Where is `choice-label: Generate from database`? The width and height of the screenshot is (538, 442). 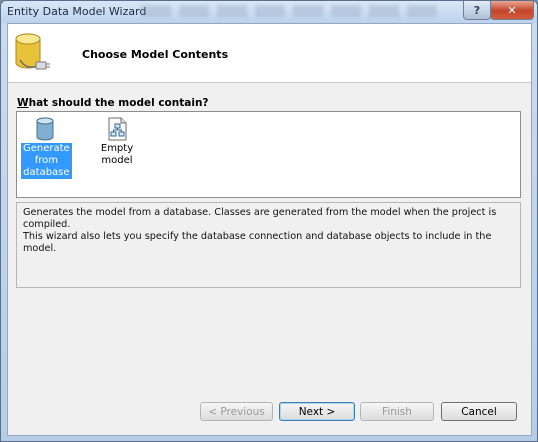 choice-label: Generate from database is located at coordinates (46, 161).